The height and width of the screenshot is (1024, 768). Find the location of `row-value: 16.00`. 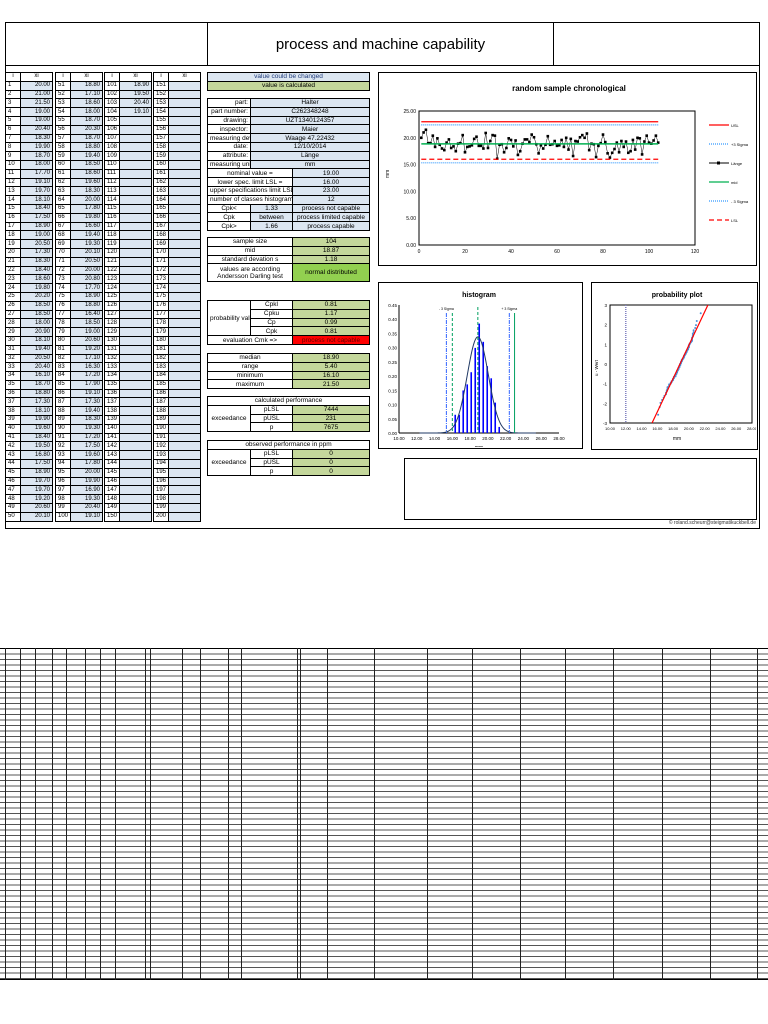

row-value: 16.00 is located at coordinates (331, 182).